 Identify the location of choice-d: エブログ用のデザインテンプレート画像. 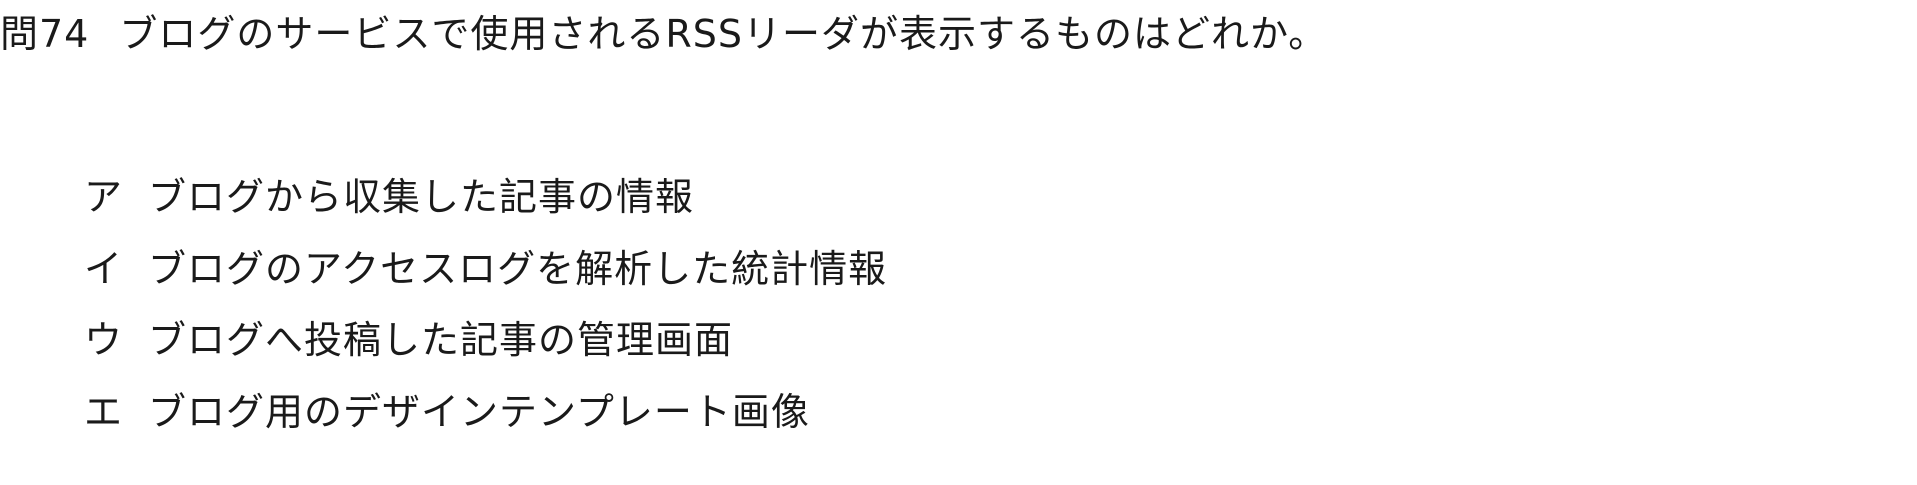
(447, 412).